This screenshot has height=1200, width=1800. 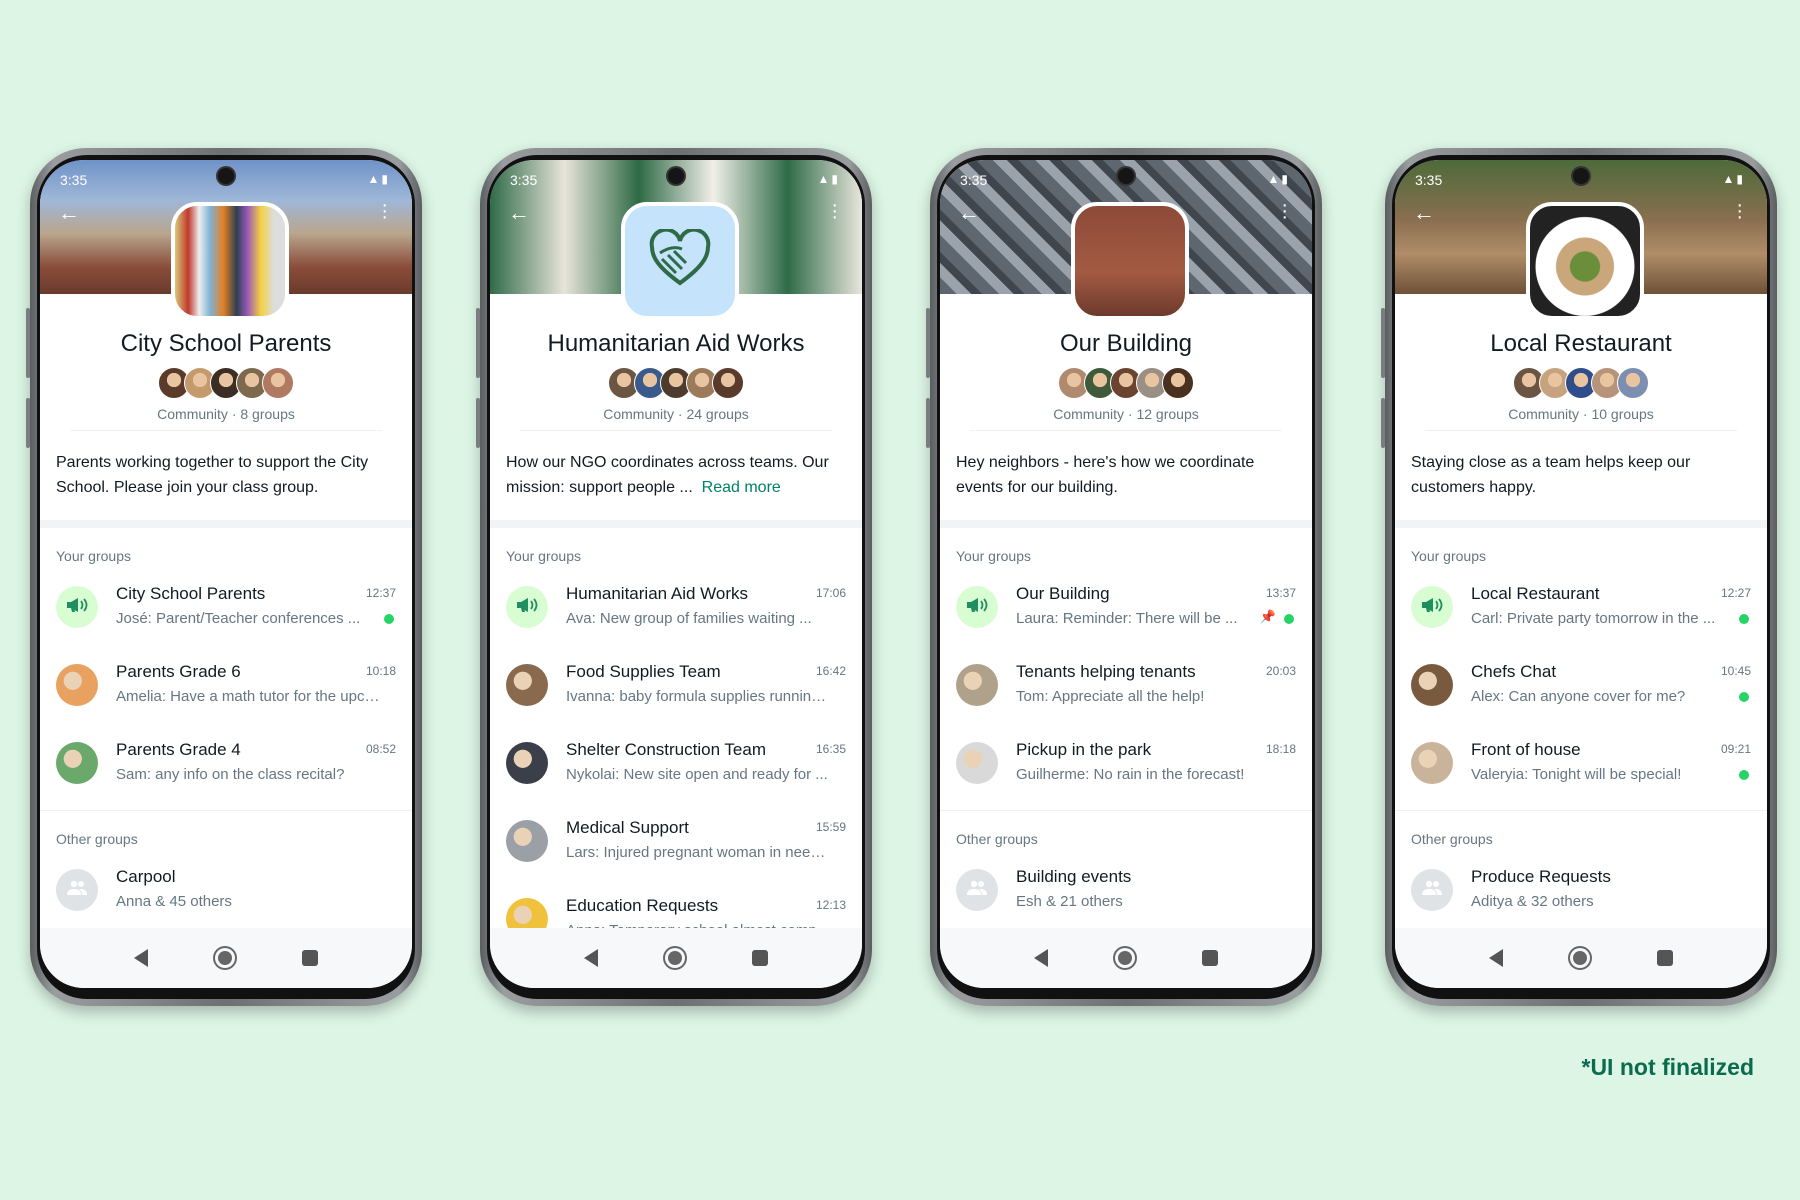 What do you see at coordinates (178, 749) in the screenshot?
I see `group-name: Parents Grade 4` at bounding box center [178, 749].